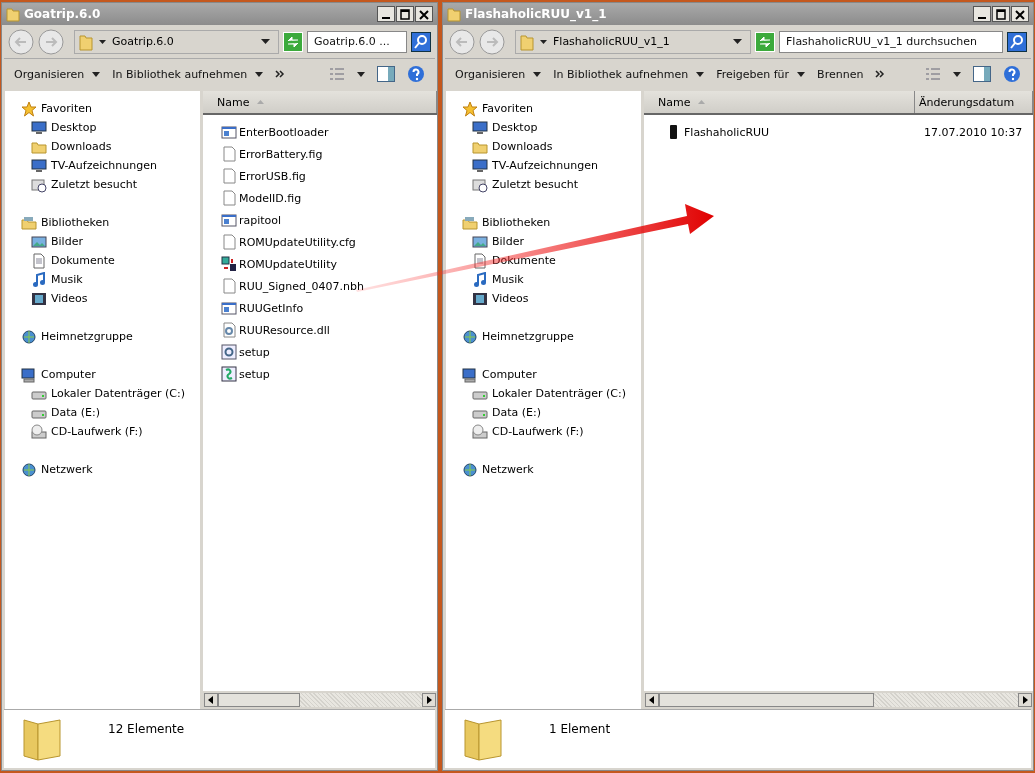 The width and height of the screenshot is (1035, 773). What do you see at coordinates (470, 374) in the screenshot?
I see `computer-icon` at bounding box center [470, 374].